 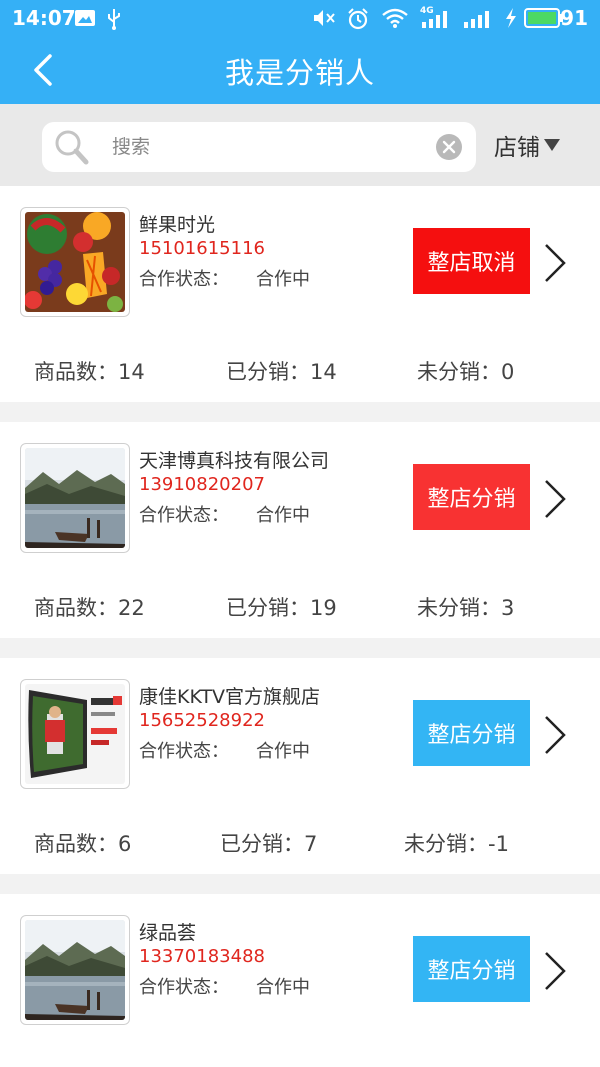 I want to click on tv-product-image, so click(x=75, y=734).